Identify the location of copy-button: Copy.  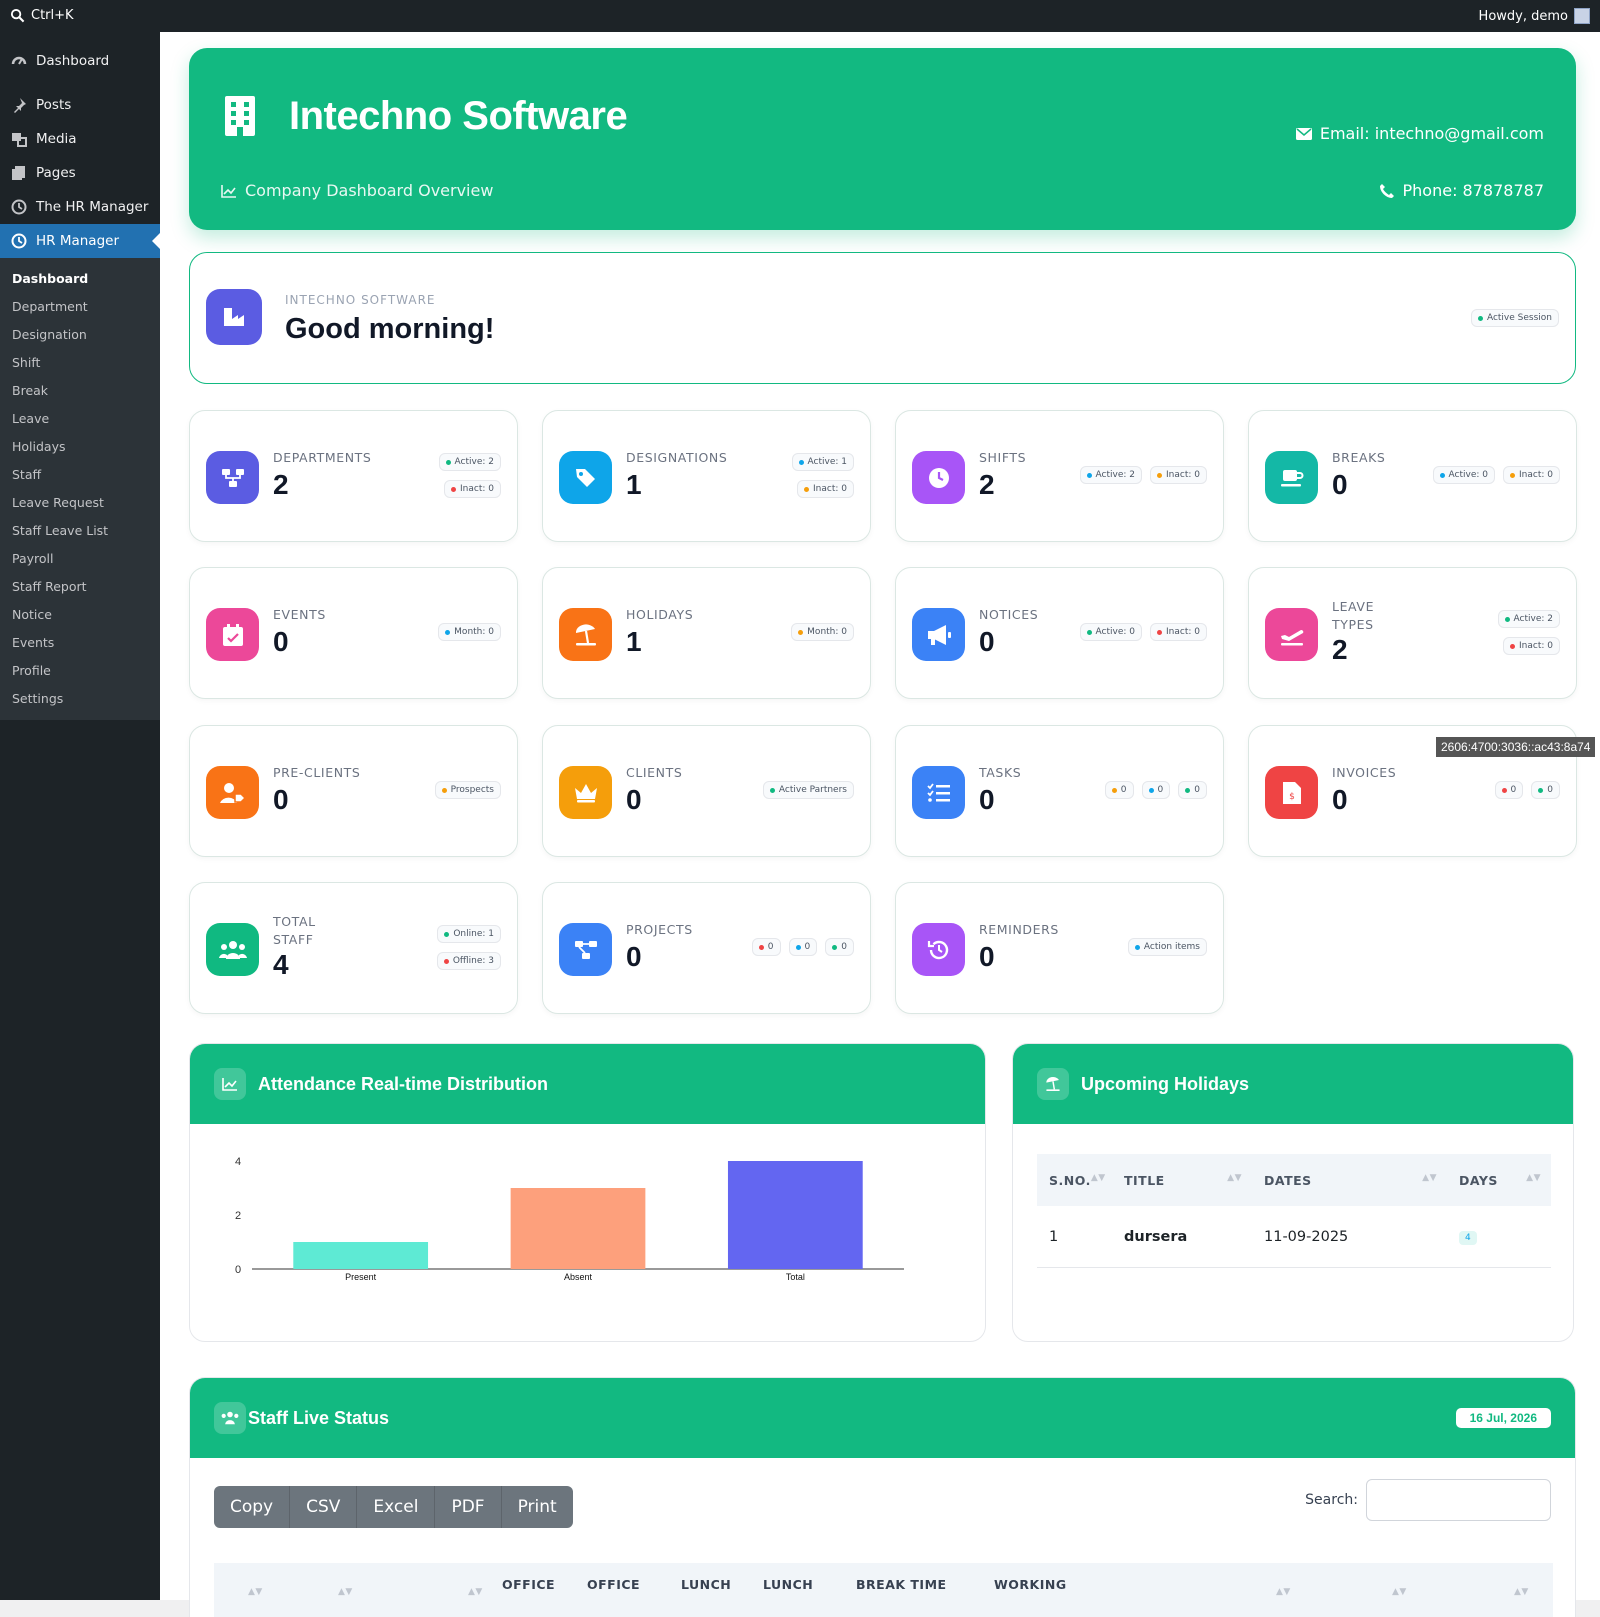
(252, 1507).